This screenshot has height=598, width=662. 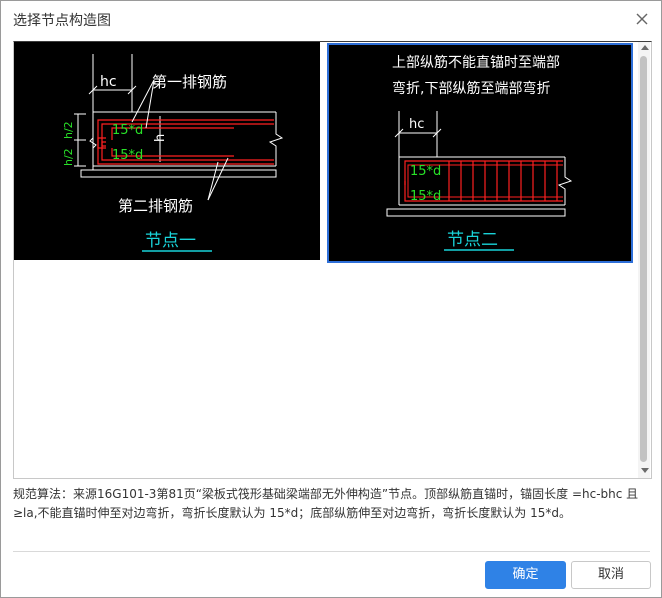 I want to click on dialog-title: 选择节点构造图, so click(x=62, y=21).